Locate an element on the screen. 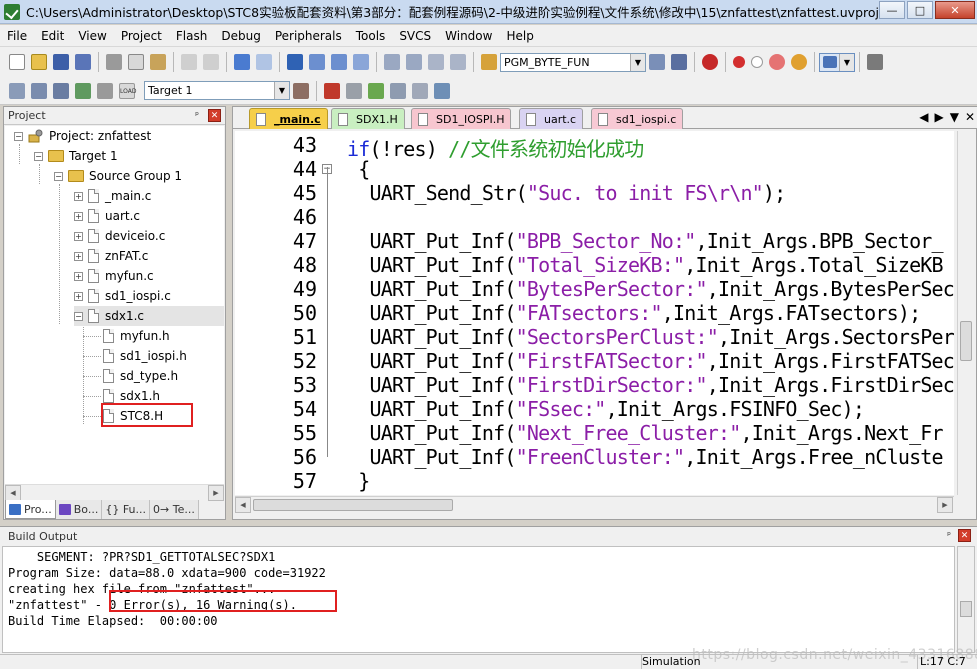 The image size is (977, 669). editor-vscrollbar is located at coordinates (965, 313).